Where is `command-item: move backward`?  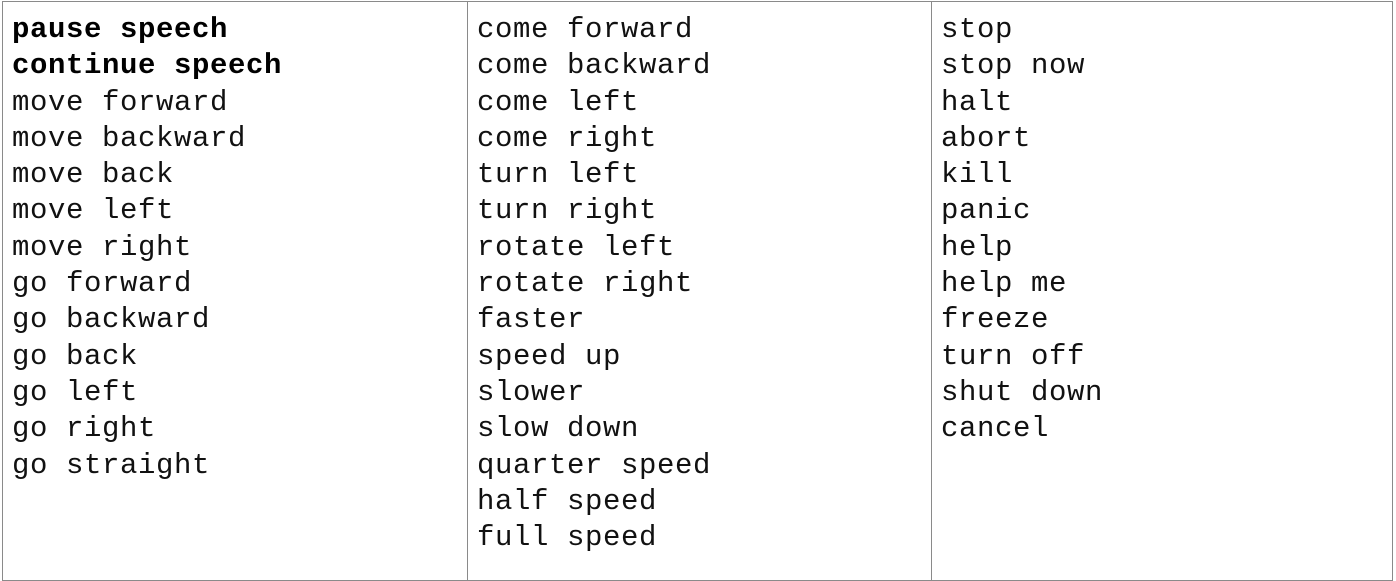 command-item: move backward is located at coordinates (129, 138).